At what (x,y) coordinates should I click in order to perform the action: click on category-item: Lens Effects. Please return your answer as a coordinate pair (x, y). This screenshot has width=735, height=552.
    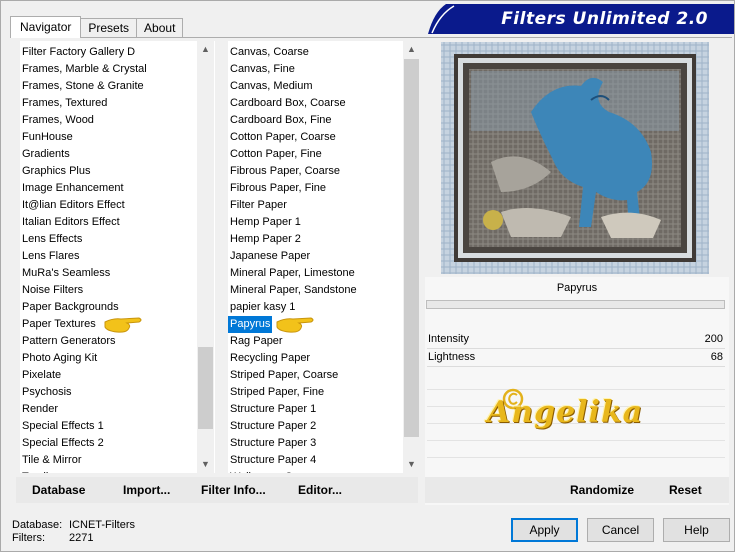
    Looking at the image, I should click on (84, 239).